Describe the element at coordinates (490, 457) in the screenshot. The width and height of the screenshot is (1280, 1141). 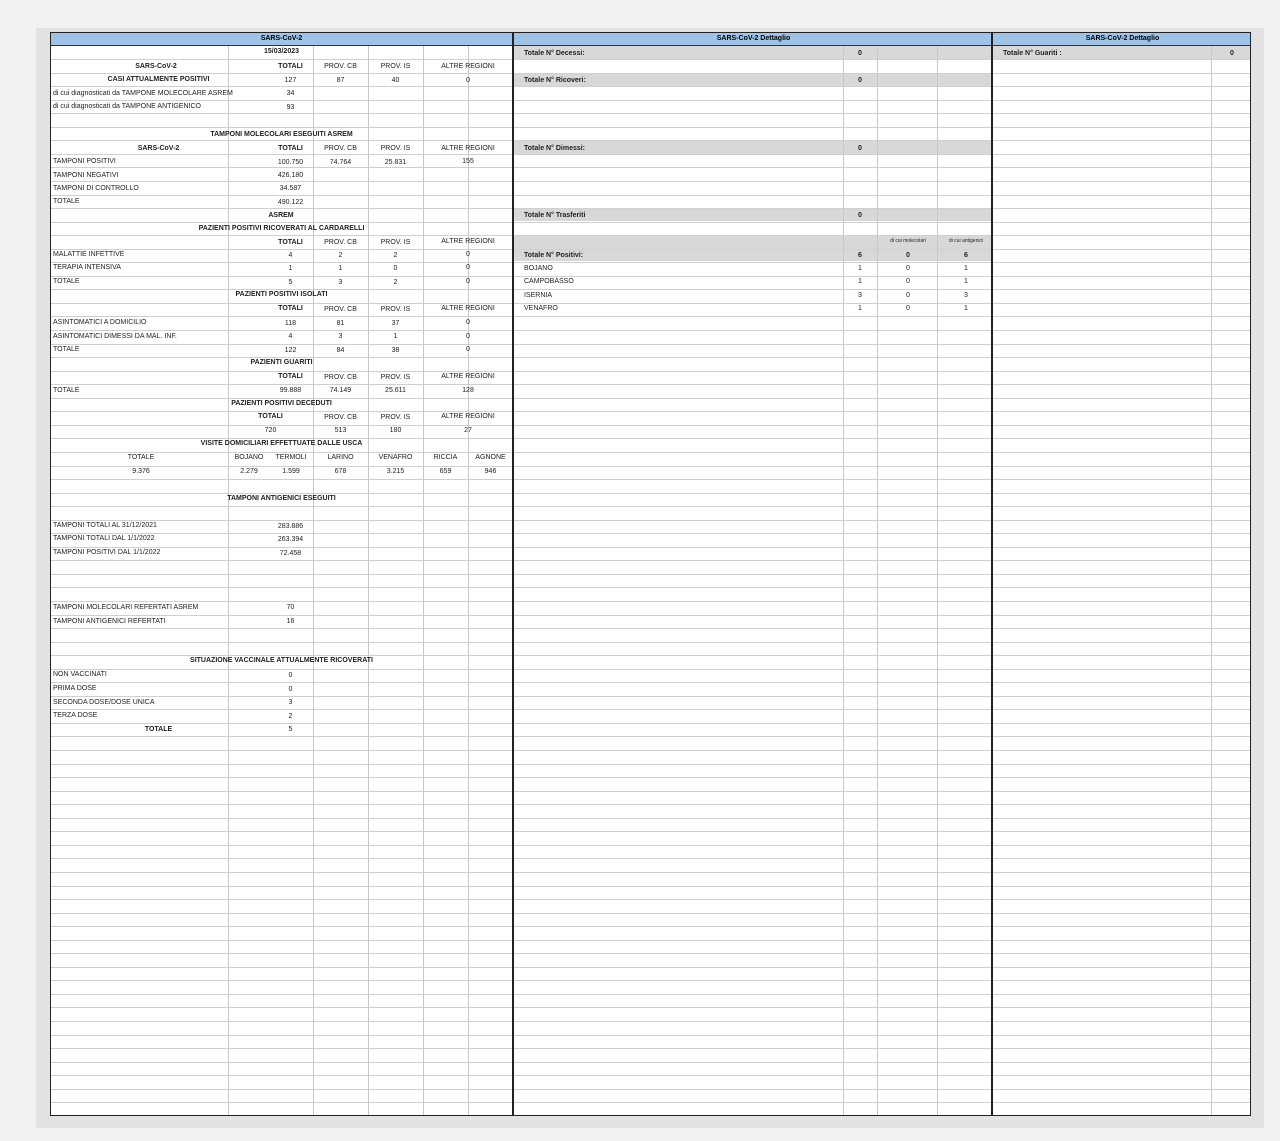
I see `usca-header-agnone: AGNONE` at that location.